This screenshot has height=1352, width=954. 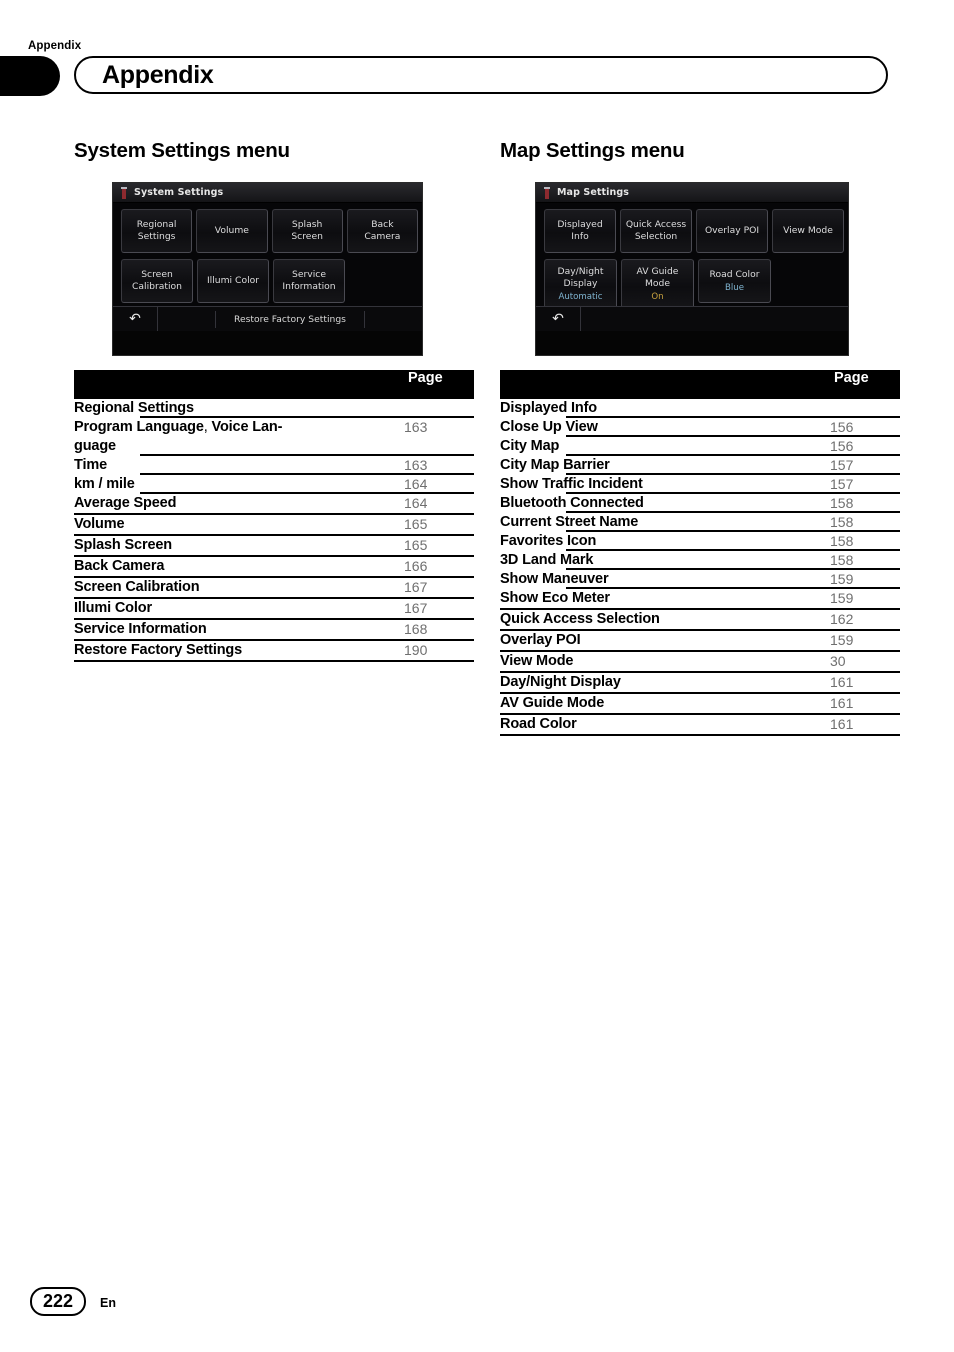 I want to click on device-button: Displayed Info, so click(x=580, y=231).